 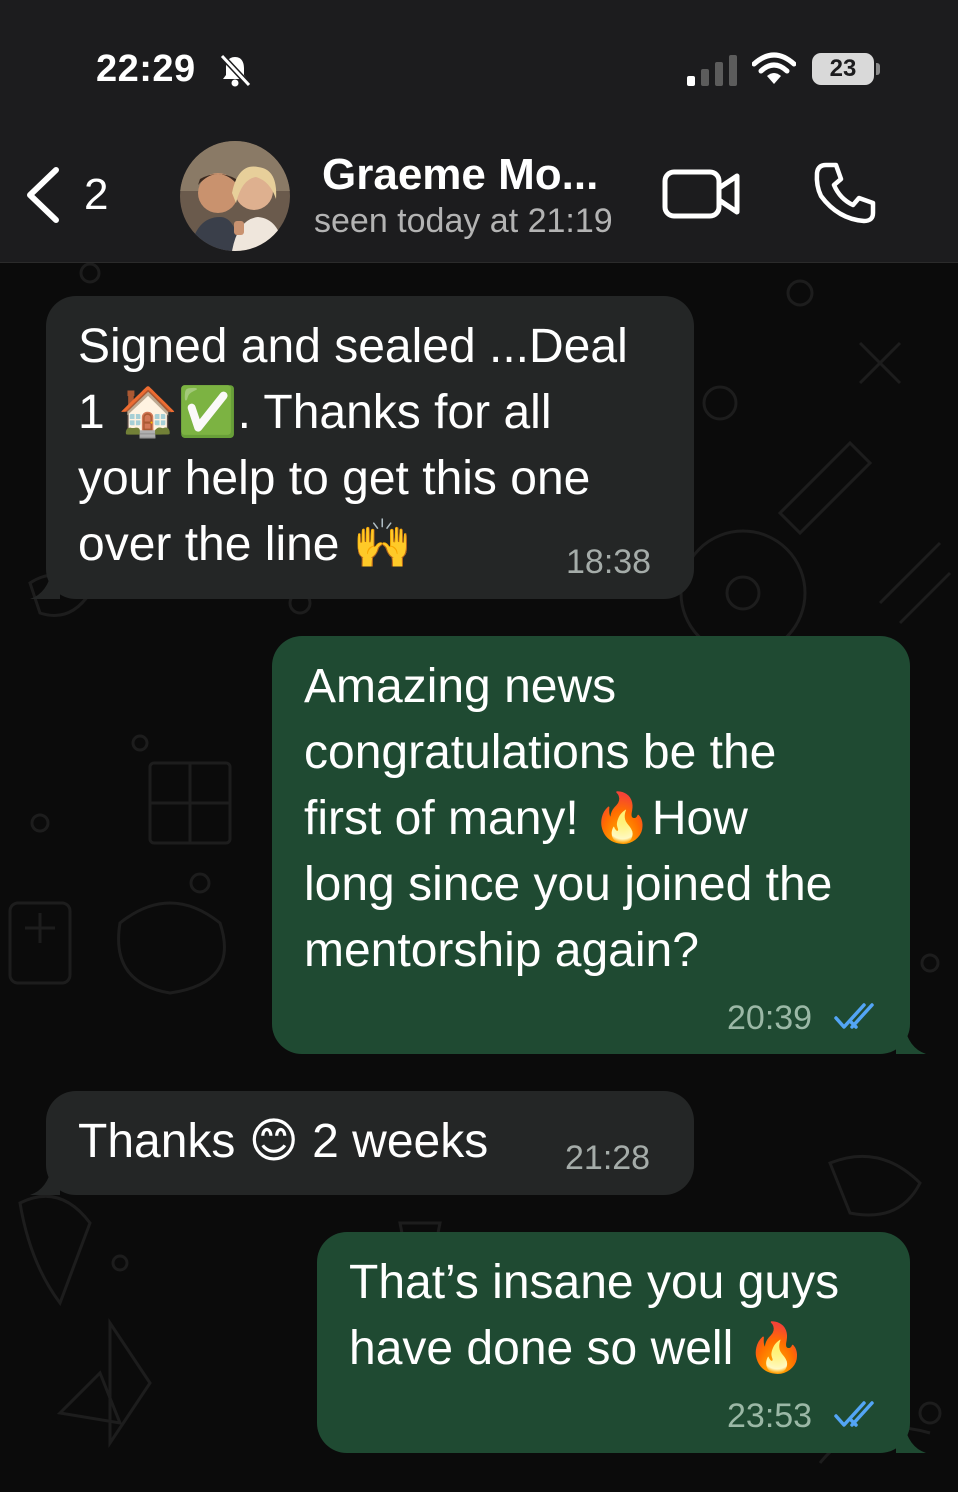 What do you see at coordinates (774, 68) in the screenshot?
I see `wifi-icon` at bounding box center [774, 68].